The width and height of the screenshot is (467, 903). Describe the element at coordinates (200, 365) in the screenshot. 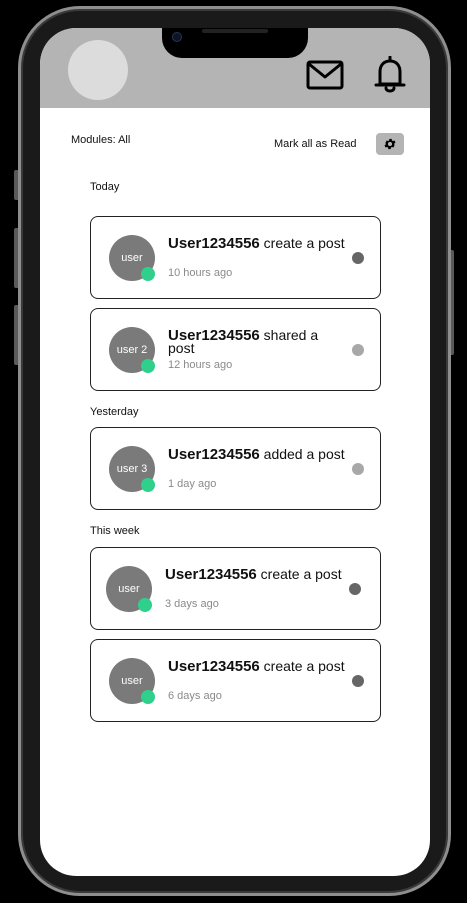

I see `notification-time: 12 hours ago` at that location.